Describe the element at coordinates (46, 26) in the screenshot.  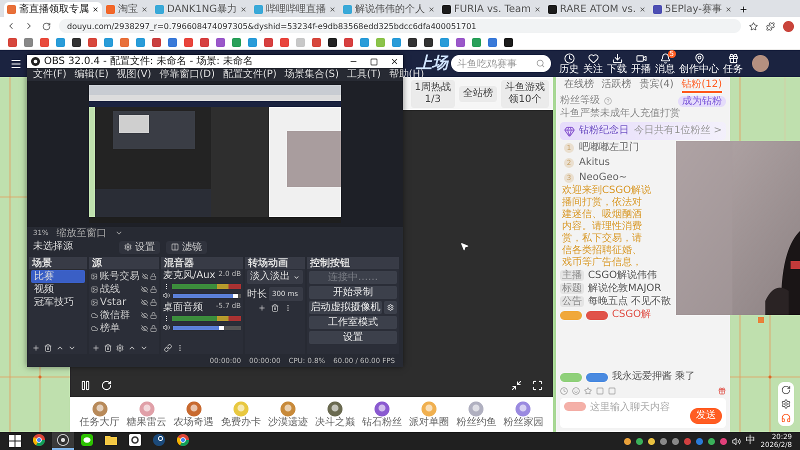
I see `reload-icon` at that location.